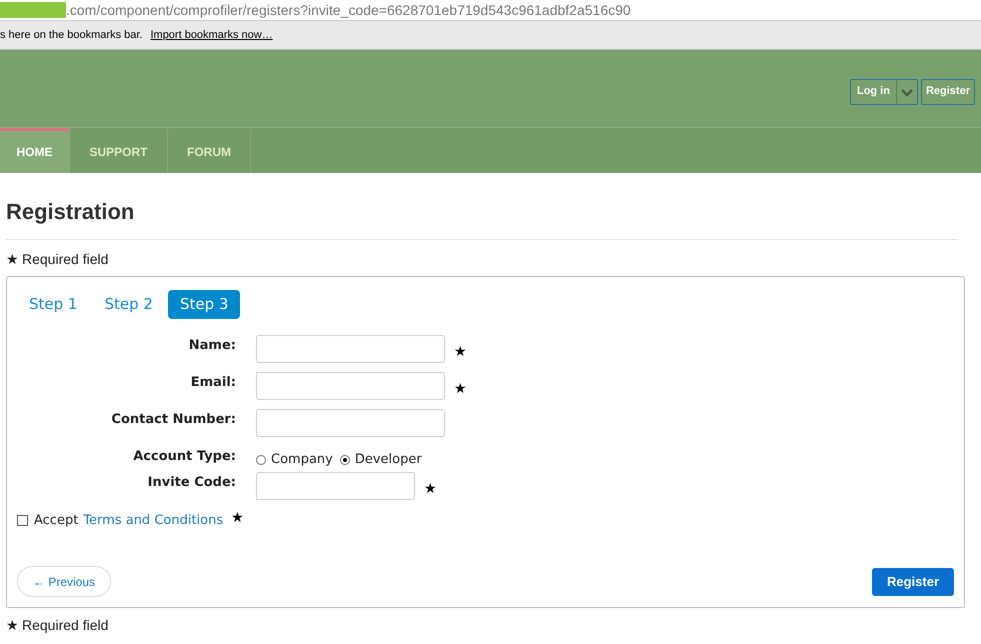 This screenshot has width=981, height=644. What do you see at coordinates (212, 346) in the screenshot?
I see `field-label: Name:` at bounding box center [212, 346].